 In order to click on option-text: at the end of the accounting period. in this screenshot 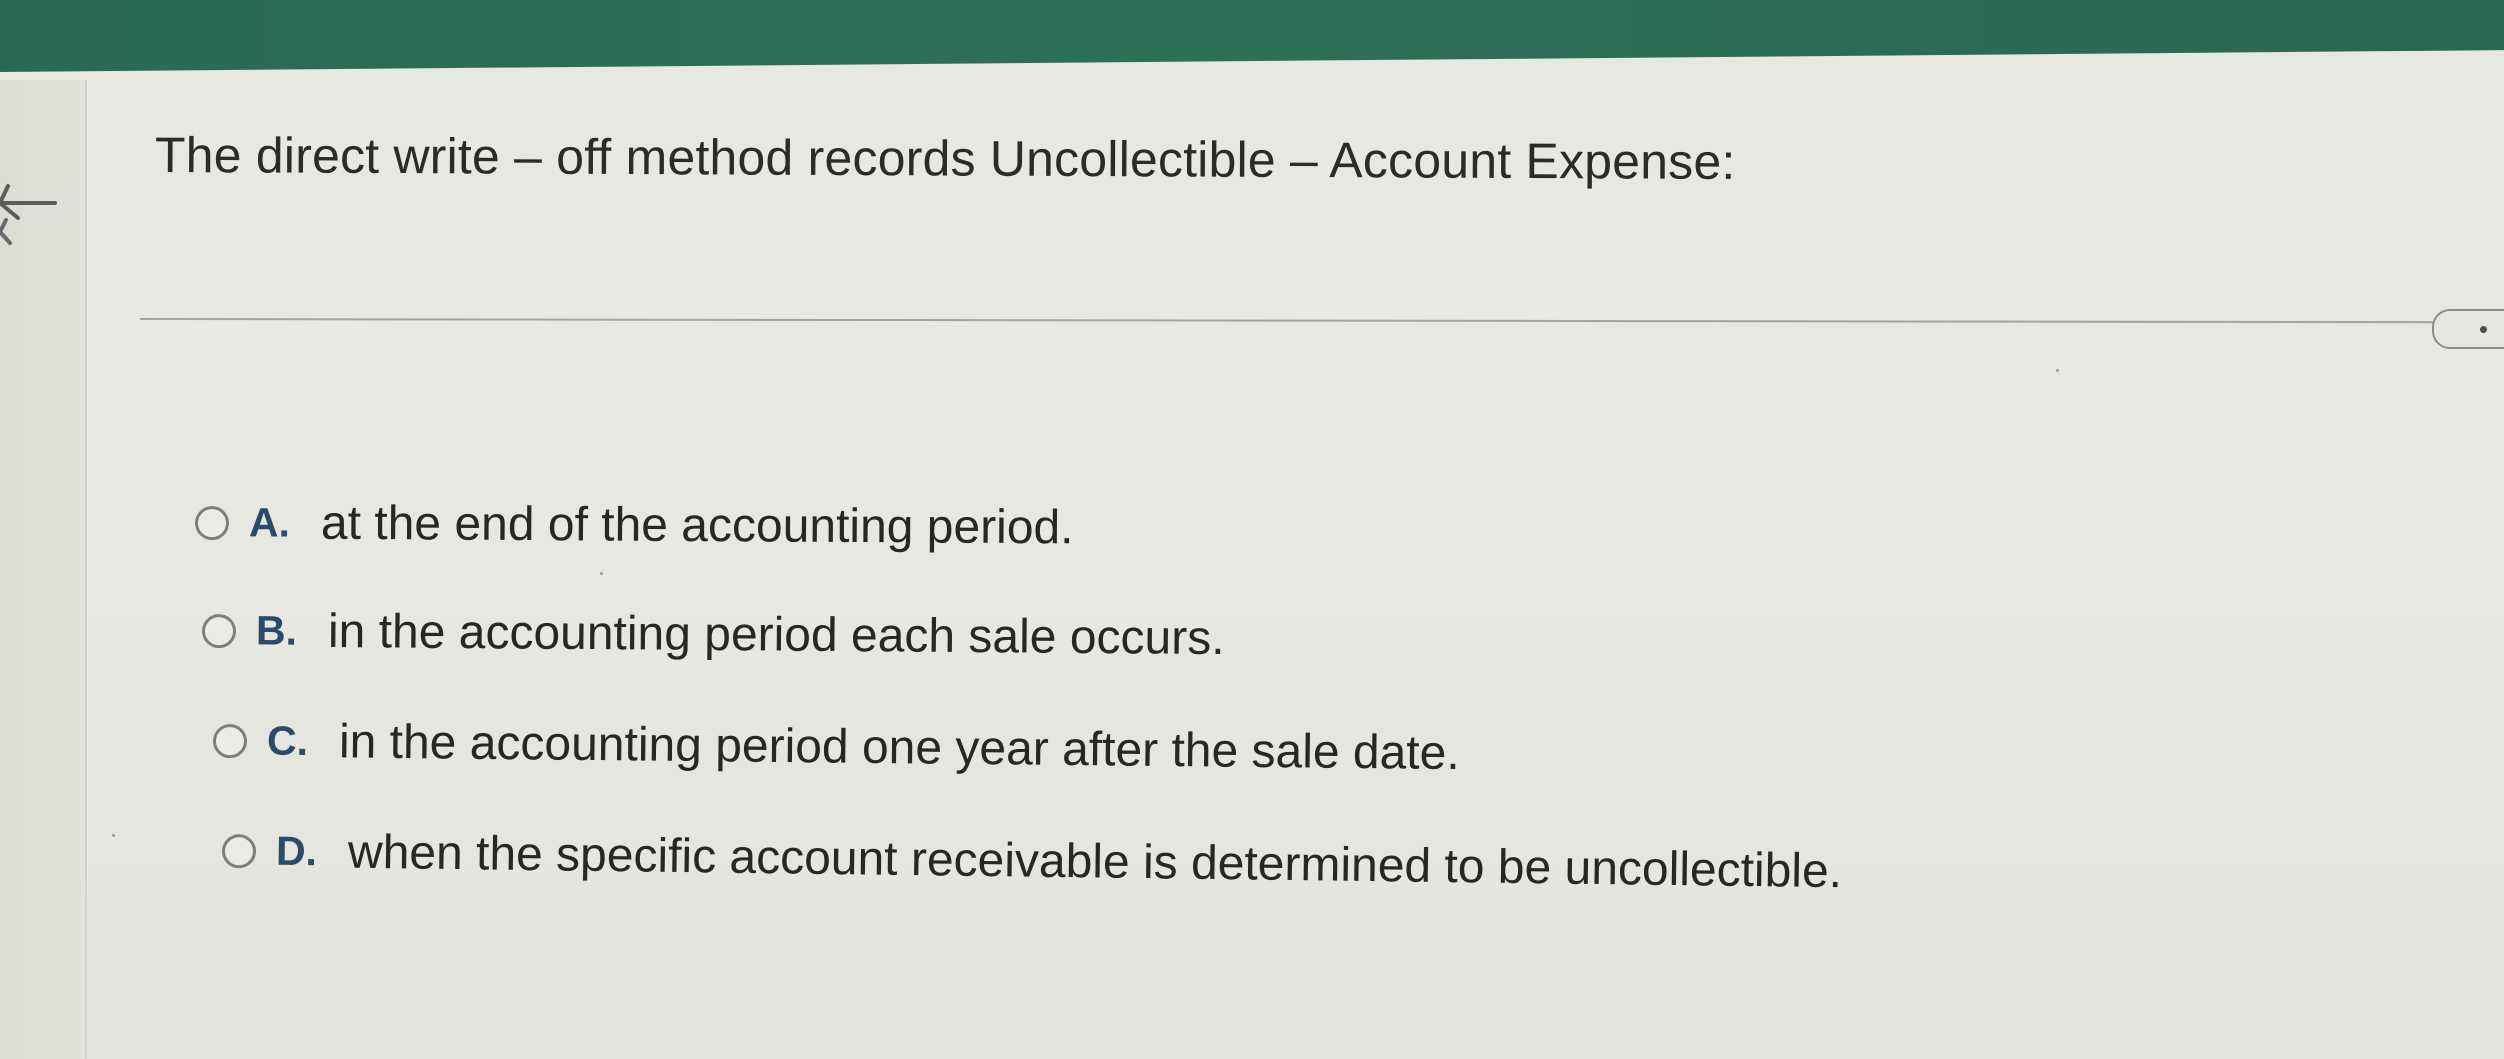, I will do `click(697, 525)`.